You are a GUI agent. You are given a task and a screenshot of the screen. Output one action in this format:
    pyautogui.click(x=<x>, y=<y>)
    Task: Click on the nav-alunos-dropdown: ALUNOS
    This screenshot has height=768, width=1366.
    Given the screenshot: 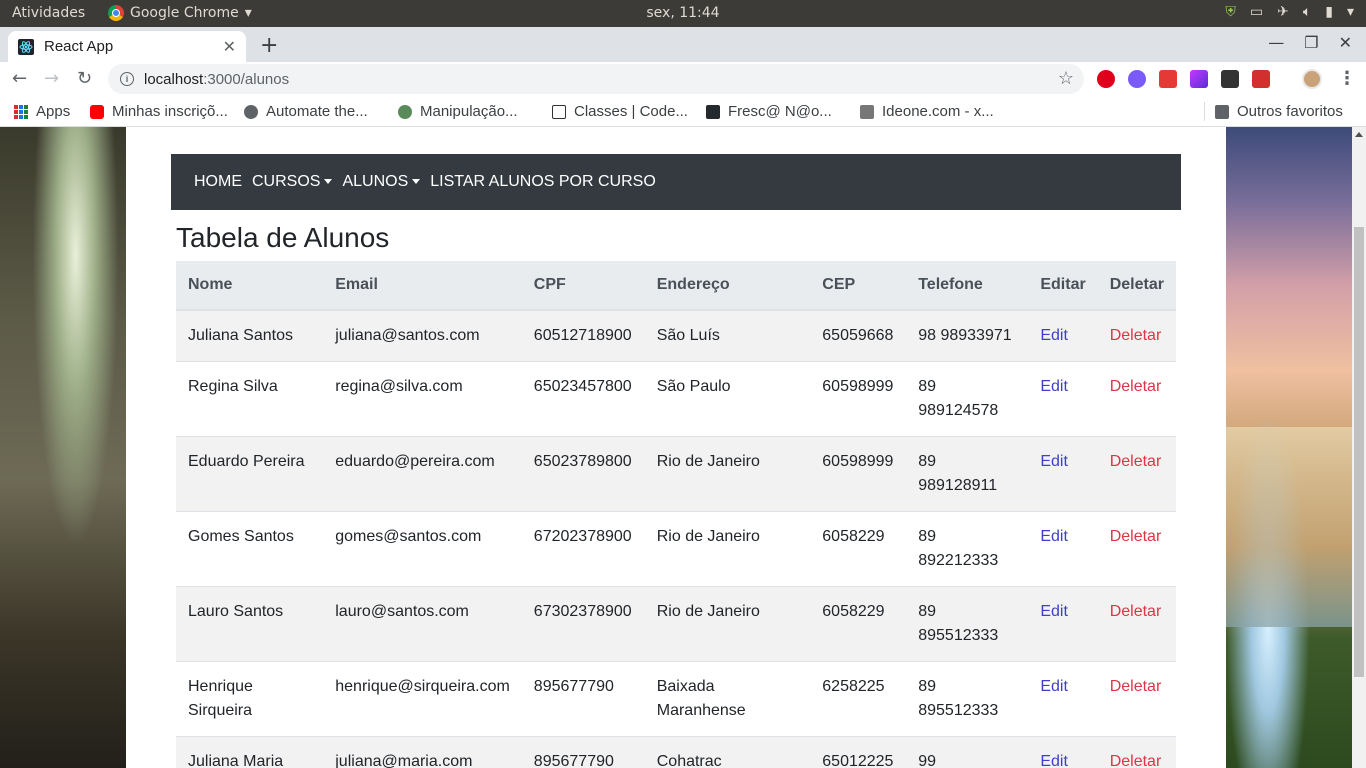 What is the action you would take?
    pyautogui.click(x=381, y=182)
    